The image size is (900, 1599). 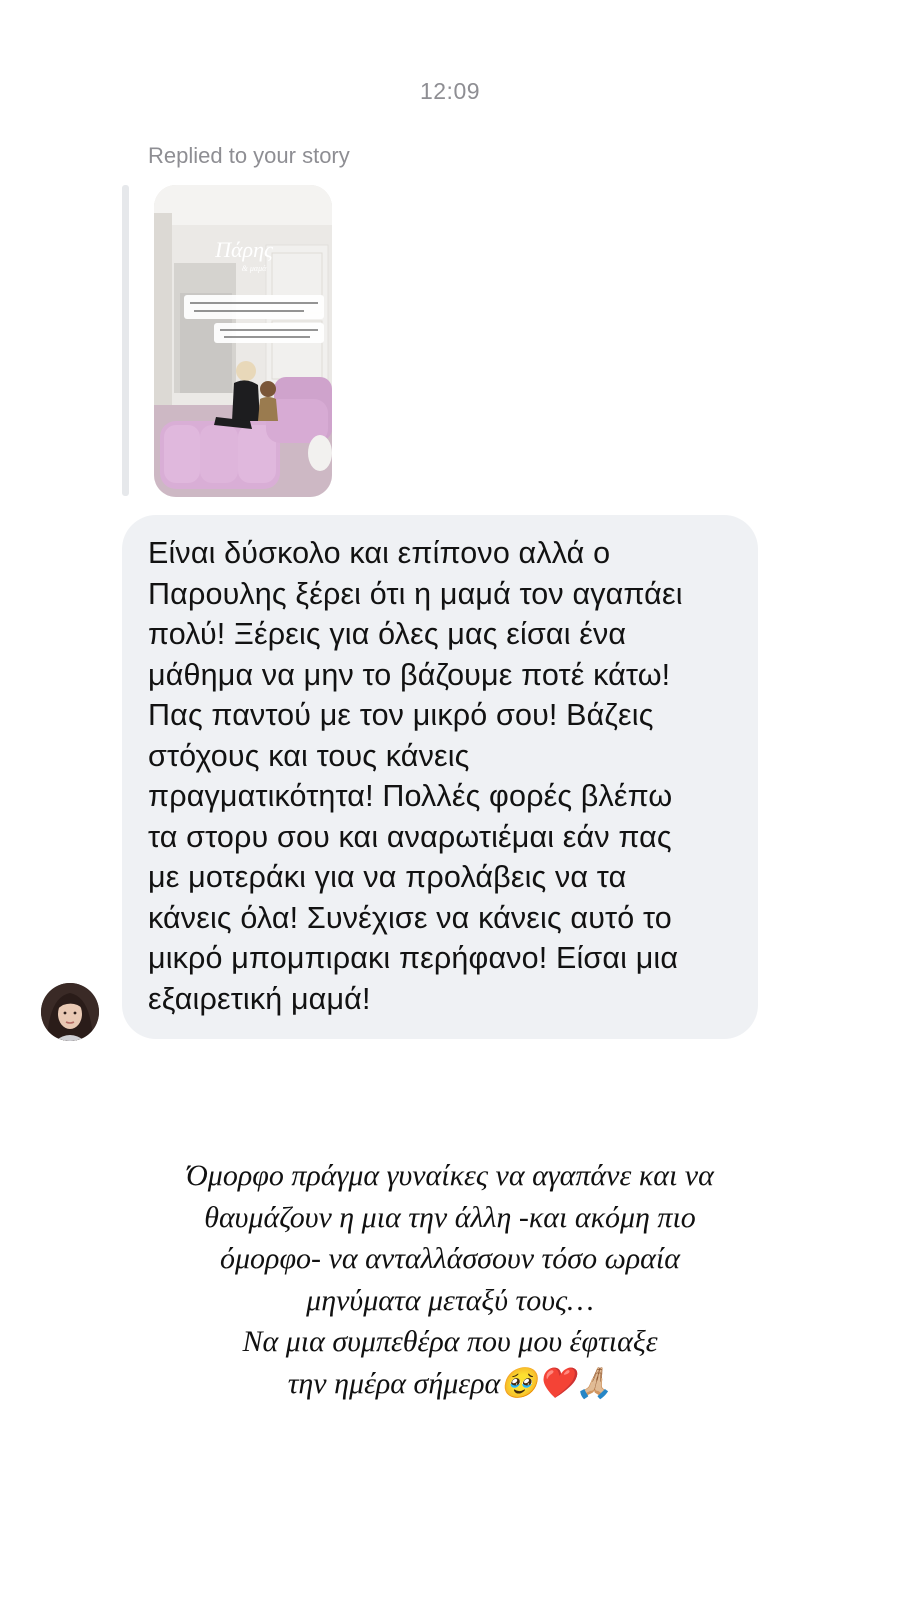 I want to click on avatar-photo-icon, so click(x=70, y=1012).